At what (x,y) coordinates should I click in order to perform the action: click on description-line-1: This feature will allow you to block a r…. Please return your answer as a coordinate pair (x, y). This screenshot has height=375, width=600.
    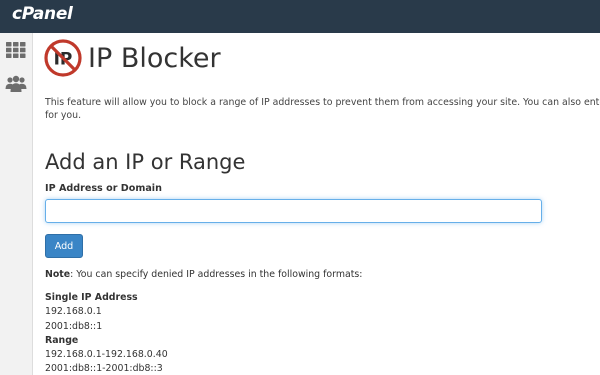
    Looking at the image, I should click on (322, 102).